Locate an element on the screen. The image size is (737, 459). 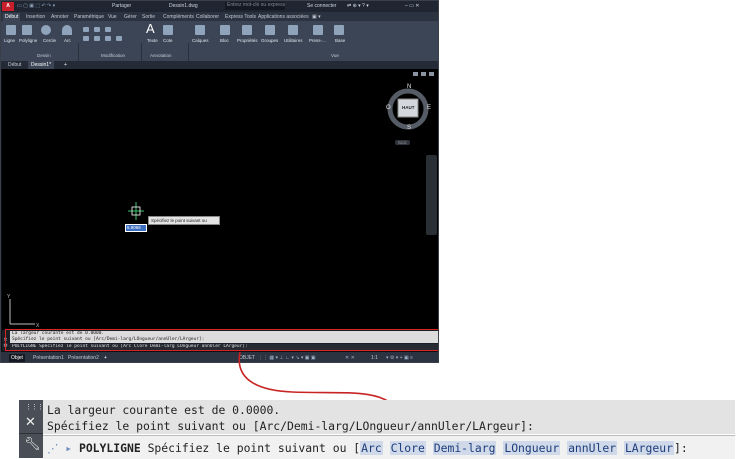
option-longueur: LOngueur is located at coordinates (532, 448).